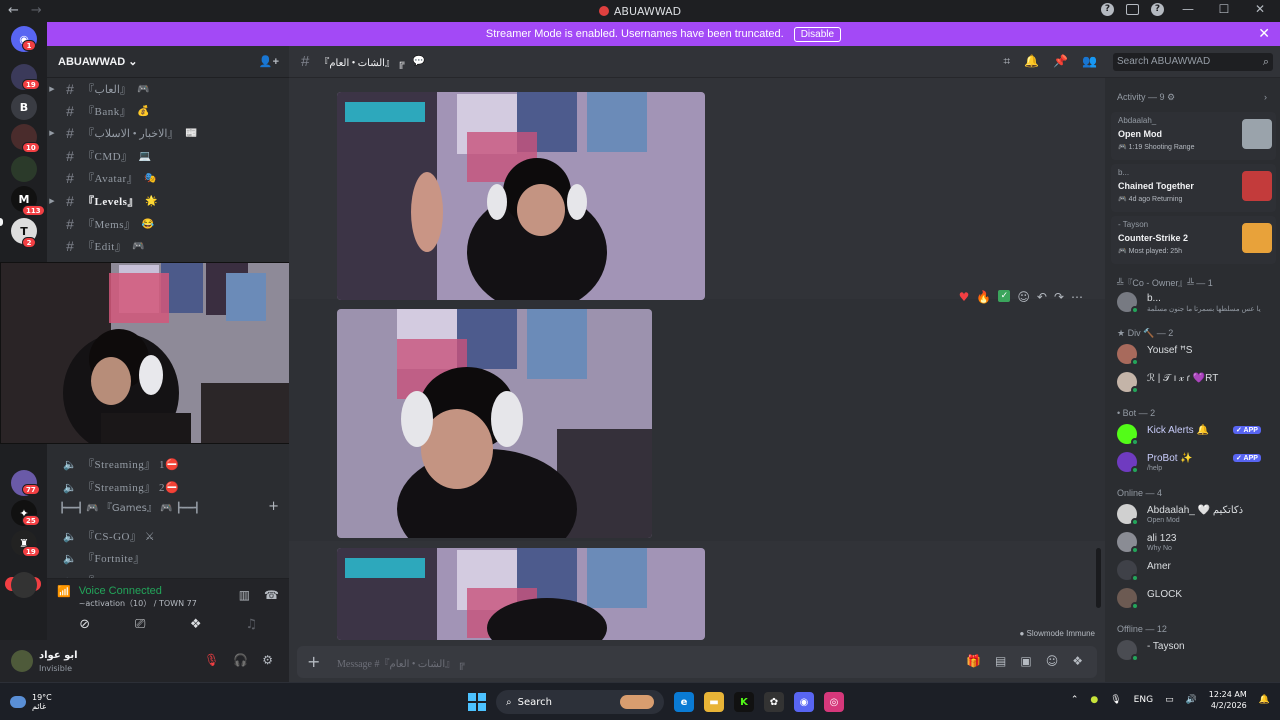 The height and width of the screenshot is (720, 1280). Describe the element at coordinates (1197, 434) in the screenshot. I see `member-row: Kick Alerts 🔔 ✓ APP` at that location.